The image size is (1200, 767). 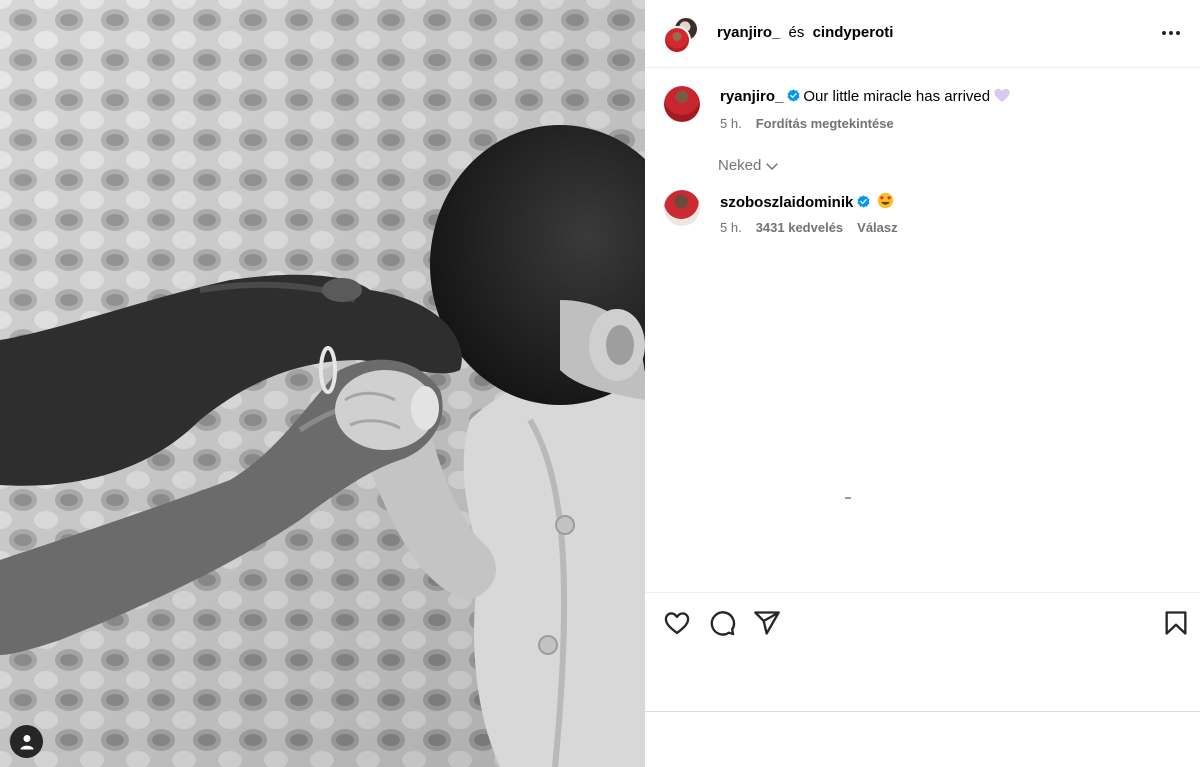 I want to click on comment-icon, so click(x=722, y=623).